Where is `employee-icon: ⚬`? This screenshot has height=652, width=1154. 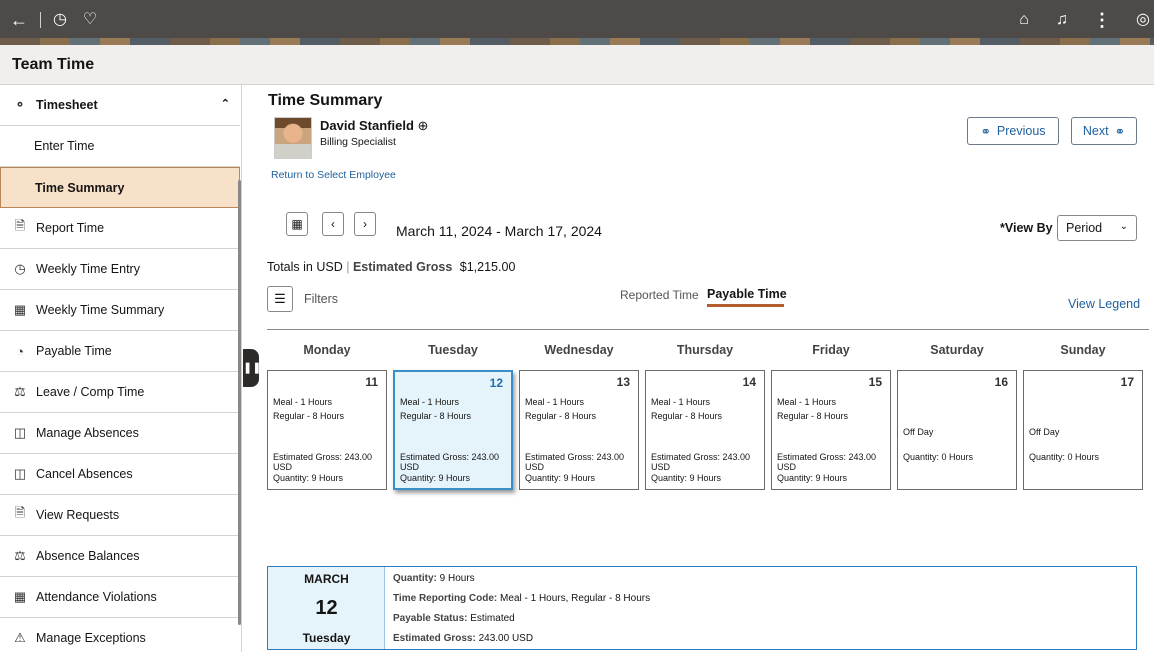 employee-icon: ⚬ is located at coordinates (20, 104).